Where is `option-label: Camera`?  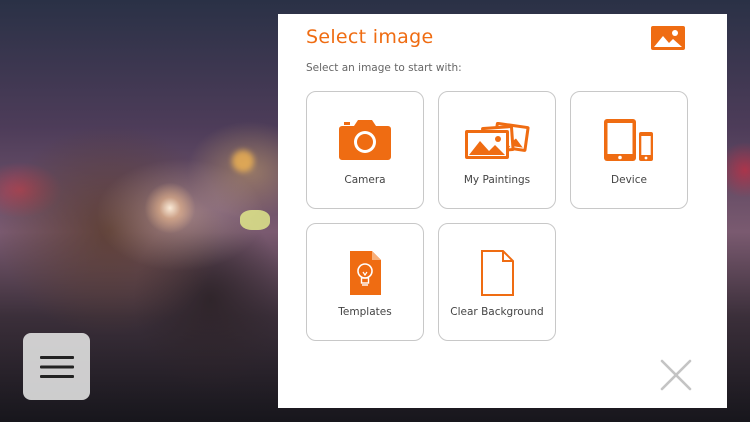
option-label: Camera is located at coordinates (365, 180).